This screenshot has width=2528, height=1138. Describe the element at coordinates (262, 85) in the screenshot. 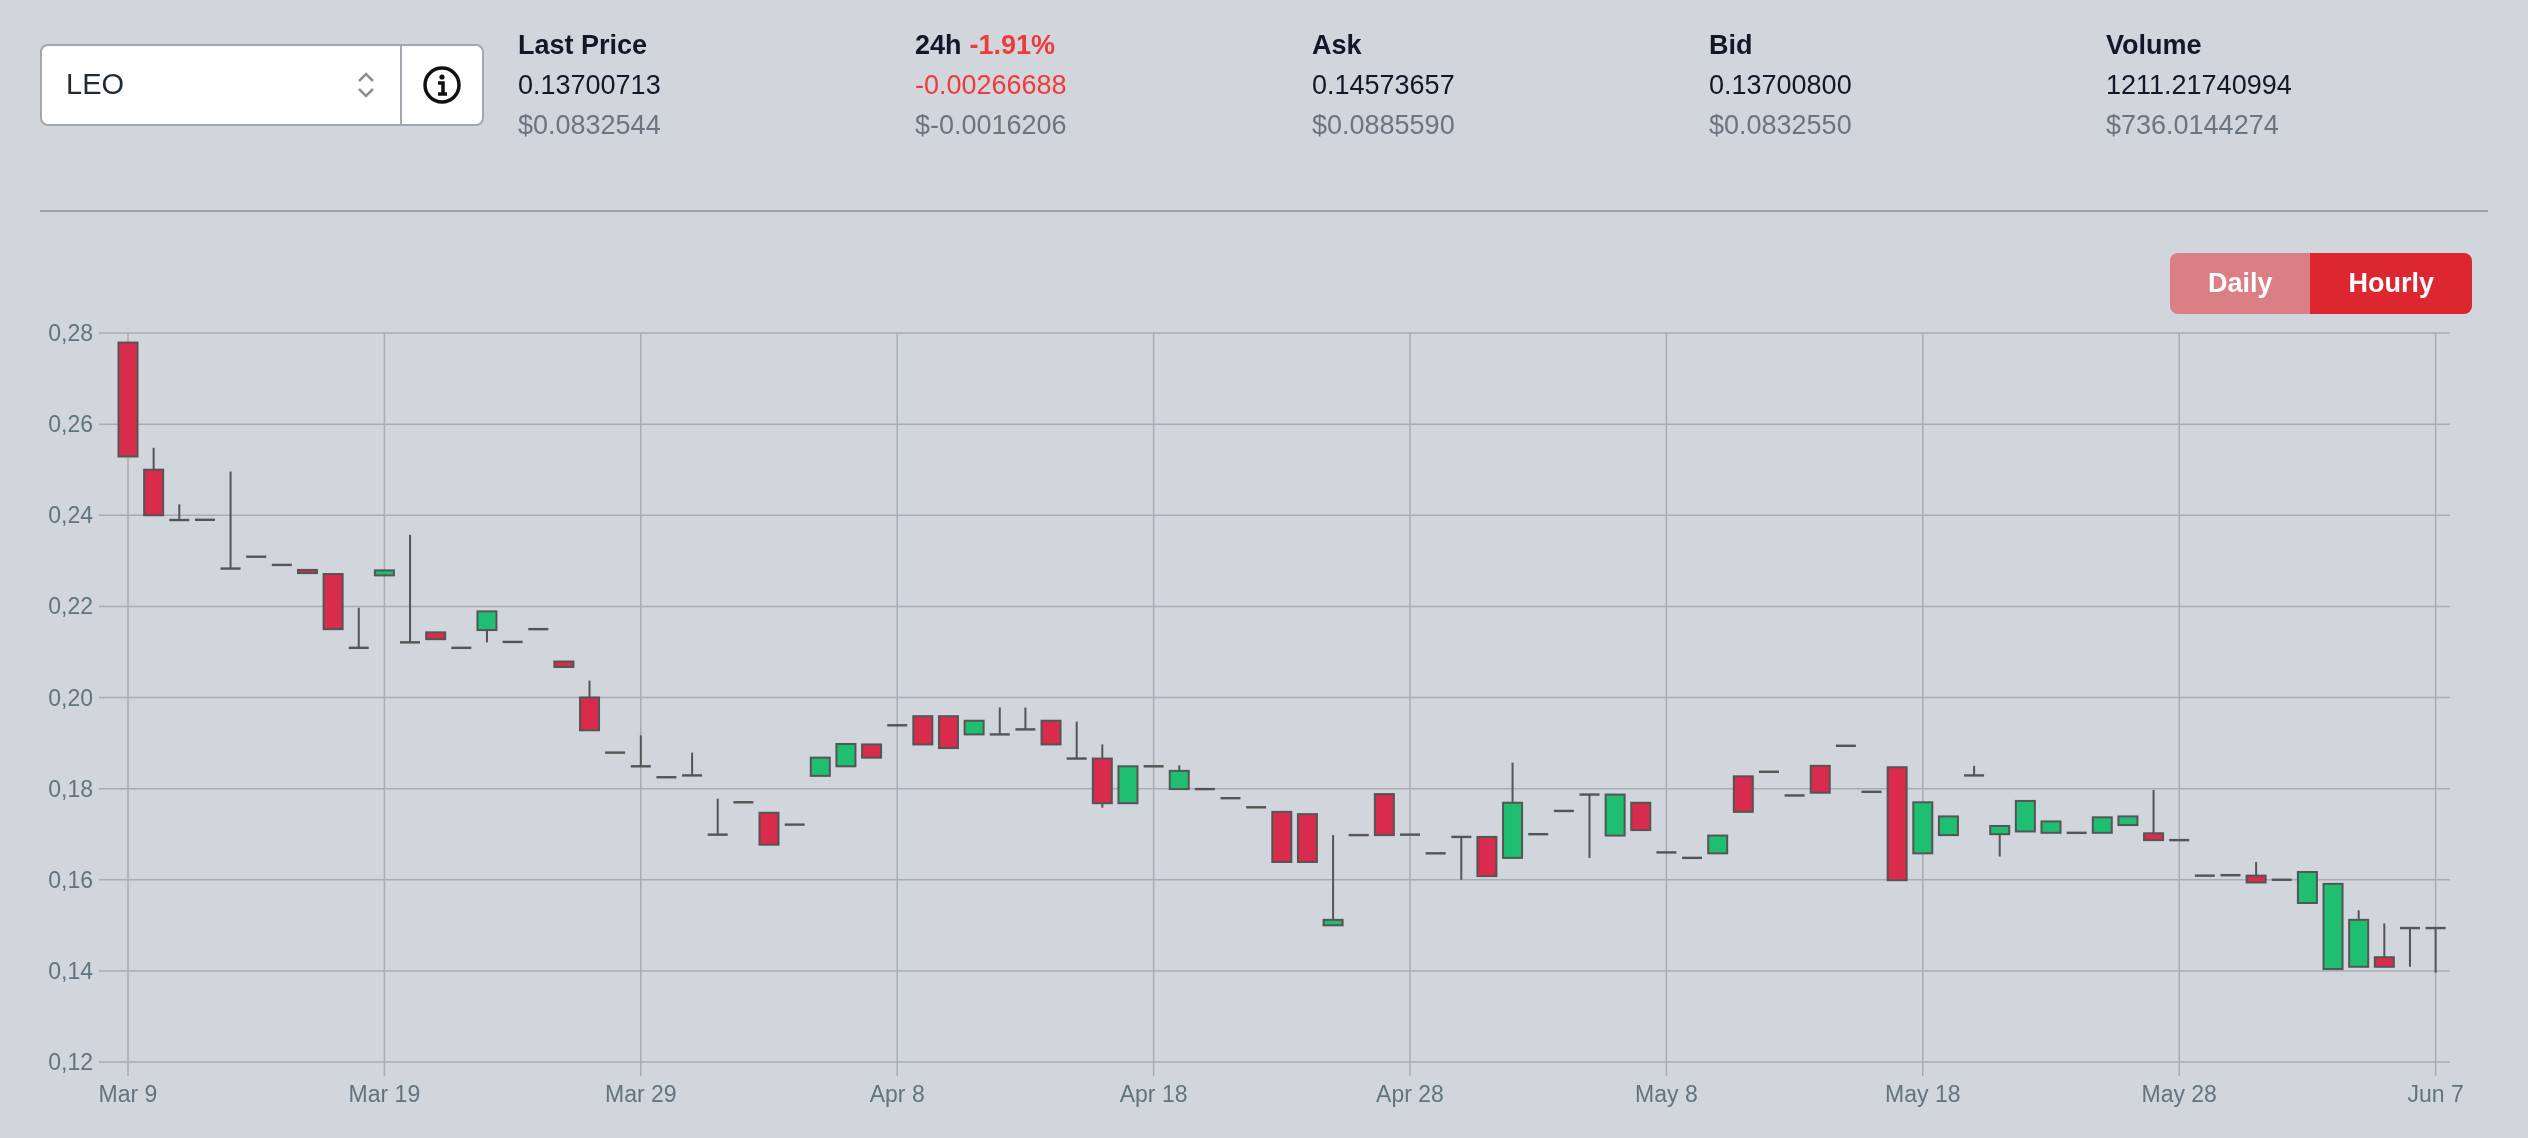

I see `pair-select: LEO` at that location.